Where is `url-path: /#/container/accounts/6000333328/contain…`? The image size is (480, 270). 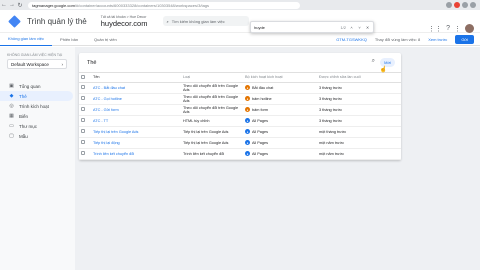 url-path: /#/container/accounts/6000333328/contain… is located at coordinates (142, 5).